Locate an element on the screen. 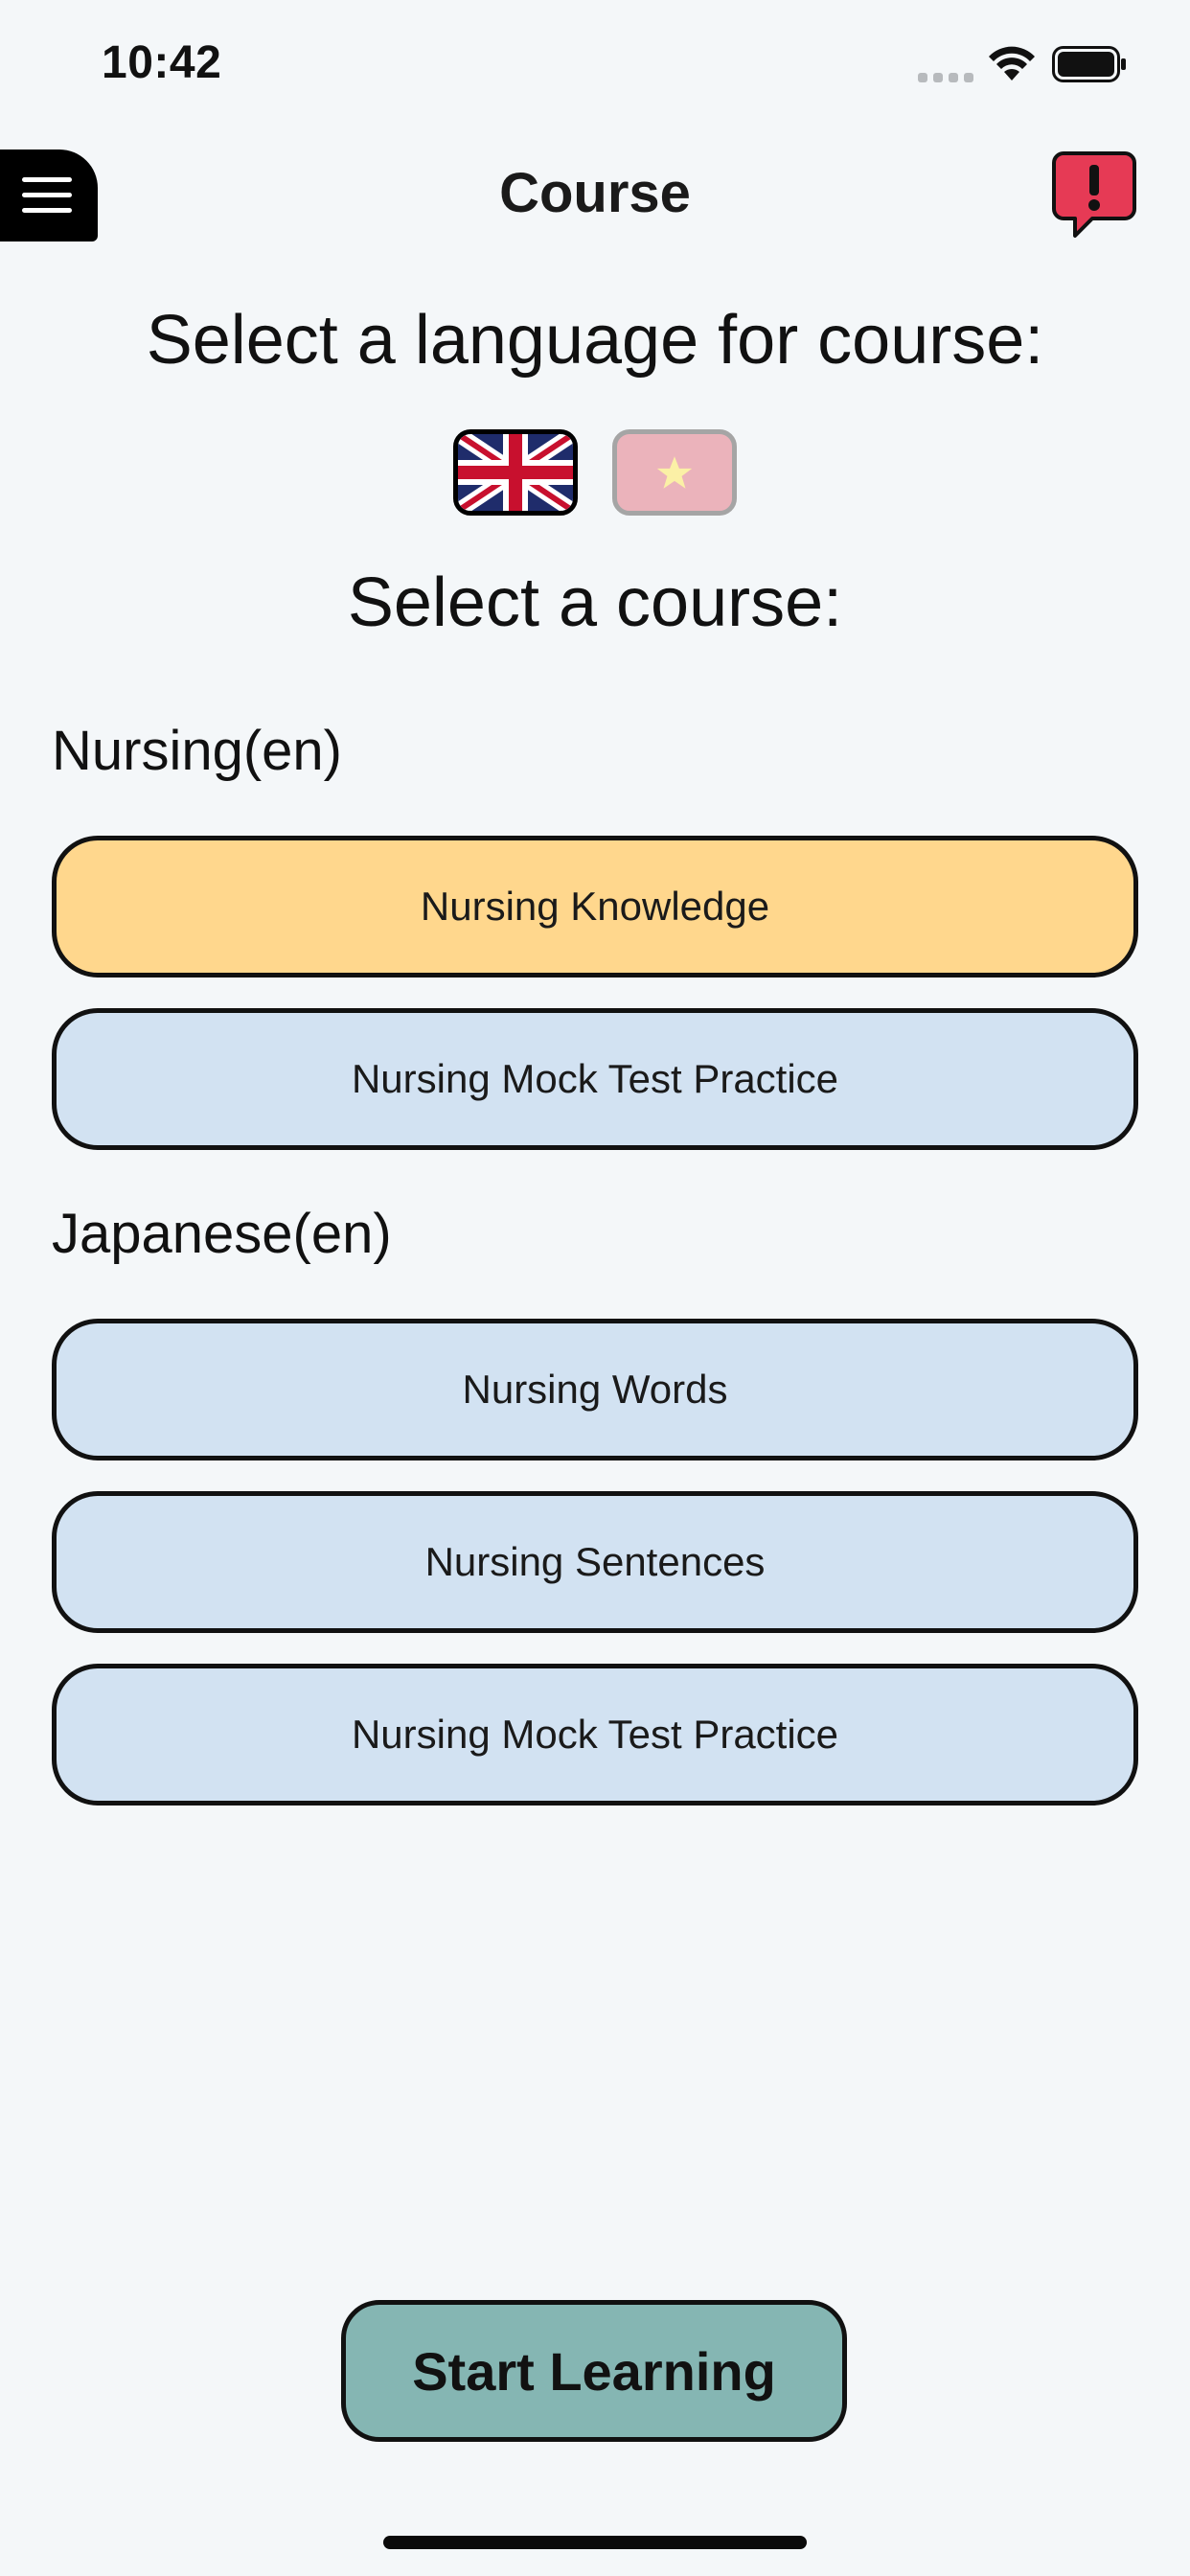 The image size is (1190, 2576). course-button-nursing-knowledge: Nursing Knowledge is located at coordinates (595, 907).